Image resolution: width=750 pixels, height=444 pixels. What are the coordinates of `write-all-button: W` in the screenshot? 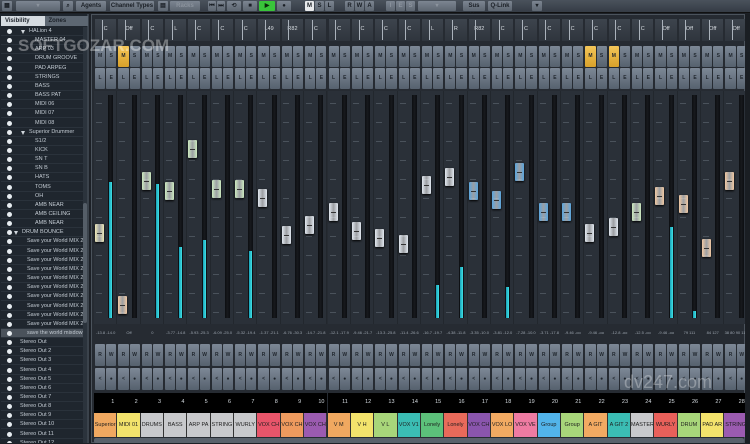 It's located at (359, 6).